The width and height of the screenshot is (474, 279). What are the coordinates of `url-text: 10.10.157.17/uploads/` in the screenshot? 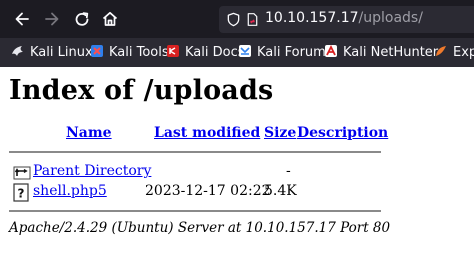 It's located at (344, 18).